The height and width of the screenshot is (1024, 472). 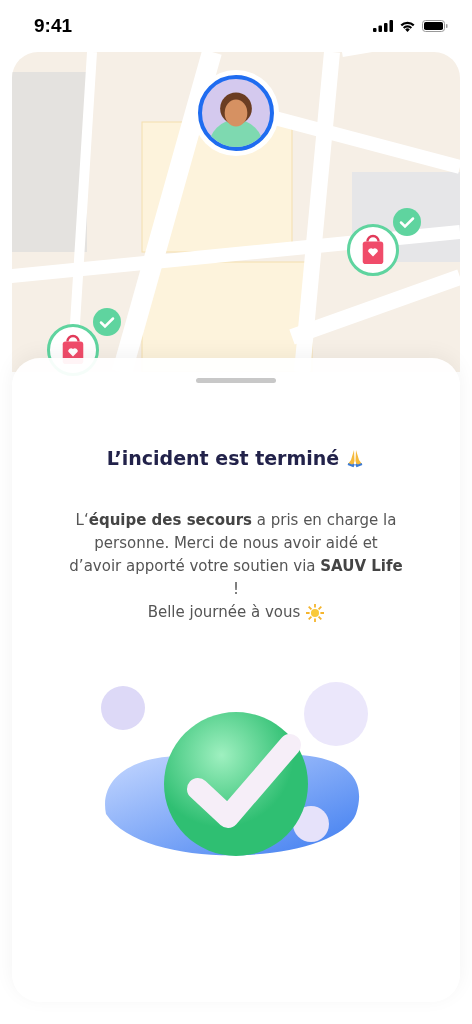 What do you see at coordinates (315, 612) in the screenshot?
I see `sun-icon` at bounding box center [315, 612].